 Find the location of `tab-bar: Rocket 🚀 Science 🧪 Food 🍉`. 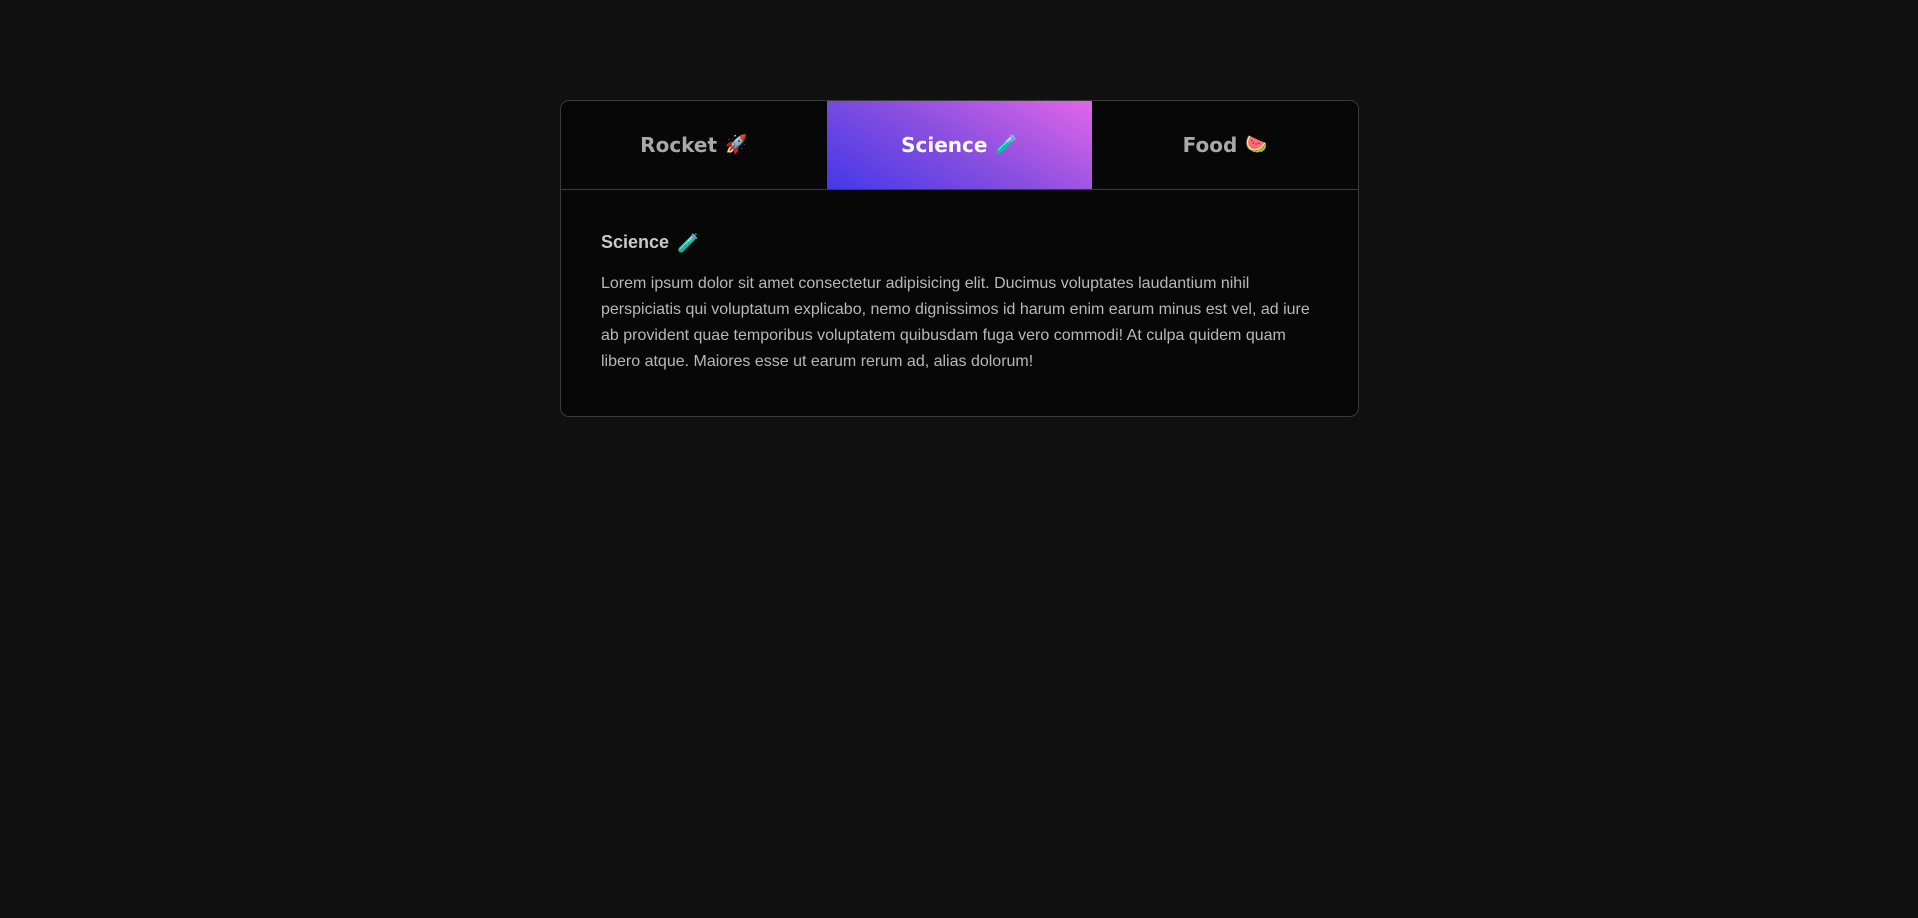

tab-bar: Rocket 🚀 Science 🧪 Food 🍉 is located at coordinates (959, 145).